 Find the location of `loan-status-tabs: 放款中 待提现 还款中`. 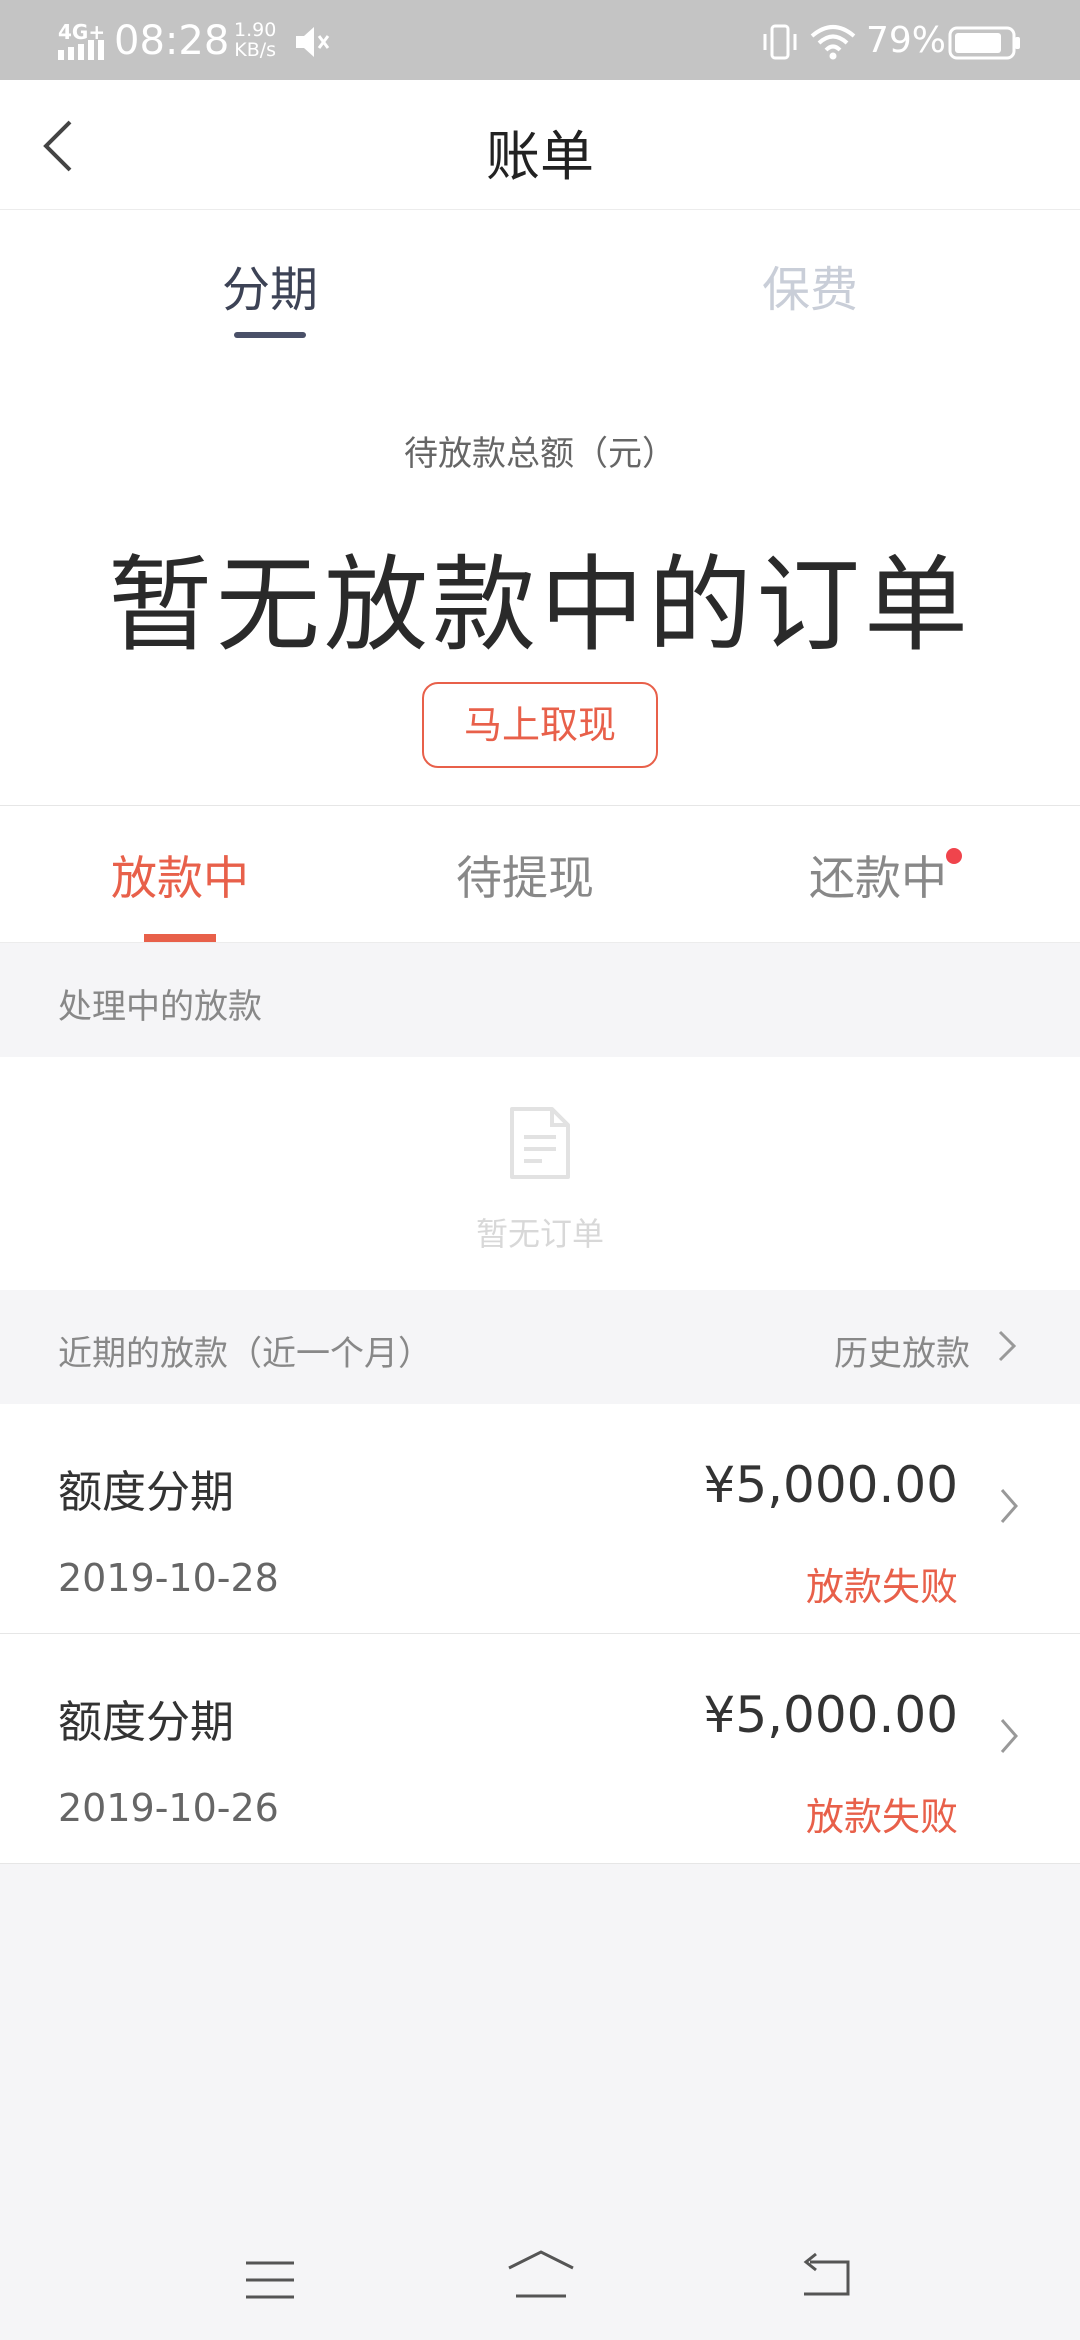

loan-status-tabs: 放款中 待提现 还款中 is located at coordinates (540, 874).